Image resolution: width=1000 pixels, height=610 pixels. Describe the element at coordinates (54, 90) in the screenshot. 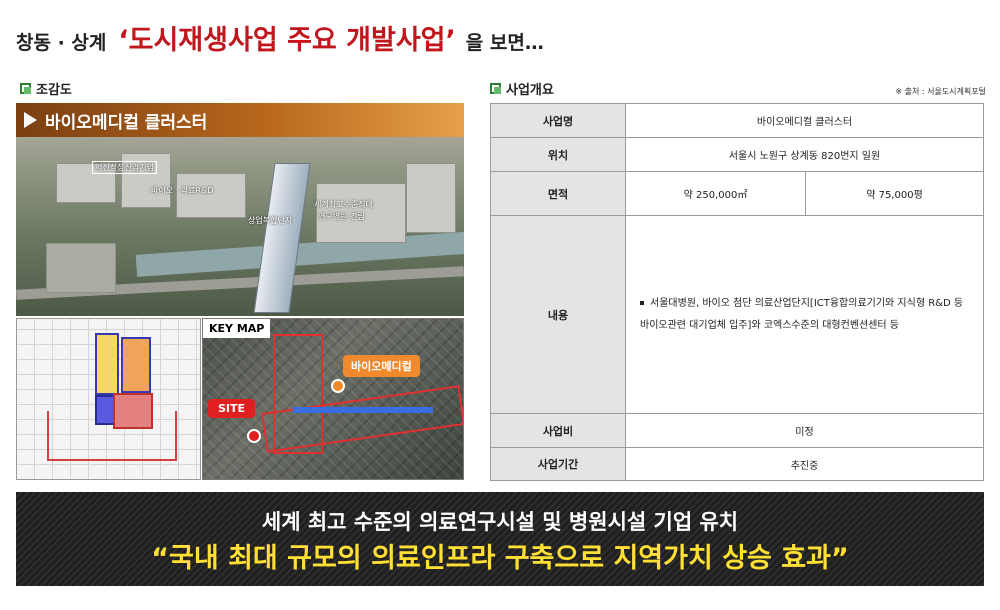

I see `section-label-text: 조감도` at that location.